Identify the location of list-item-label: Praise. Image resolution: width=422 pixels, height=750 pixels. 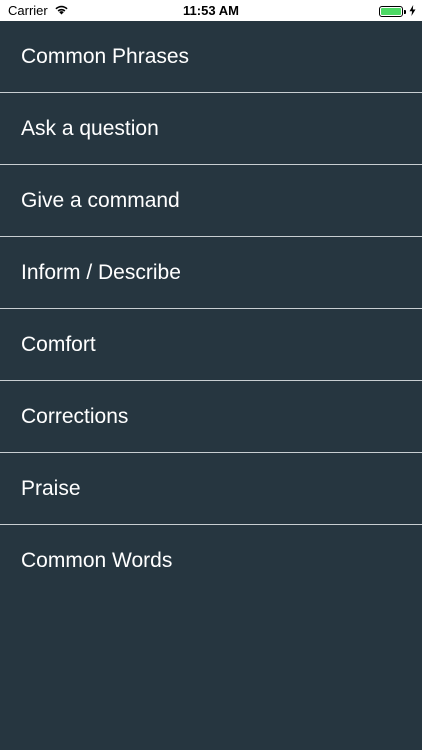
(51, 488).